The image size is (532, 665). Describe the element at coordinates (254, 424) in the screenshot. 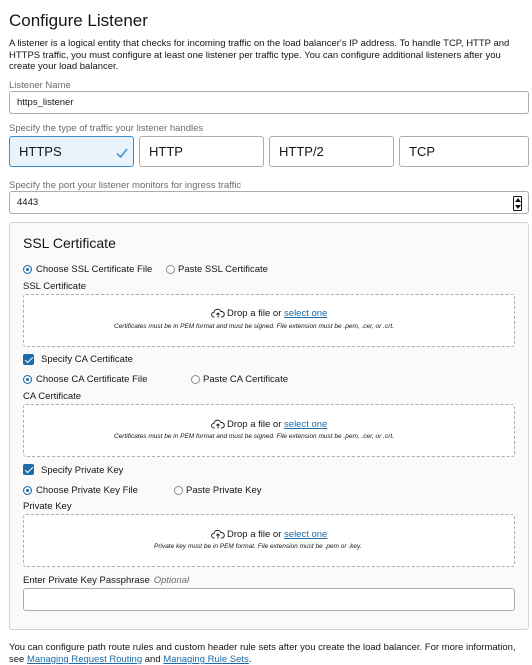

I see `ca-drop-text: Drop a file or` at that location.